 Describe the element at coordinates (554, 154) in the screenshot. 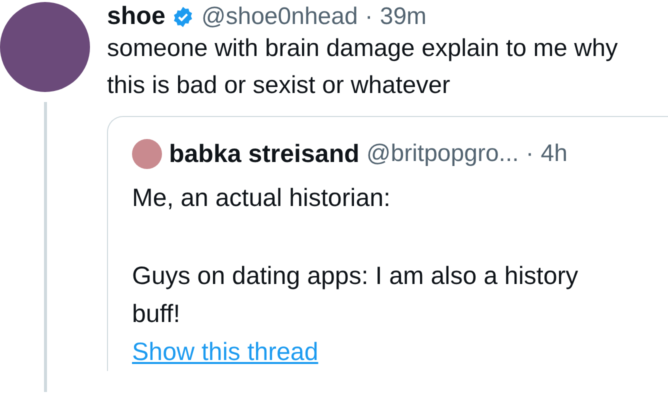

I see `timestamp: 4h` at that location.